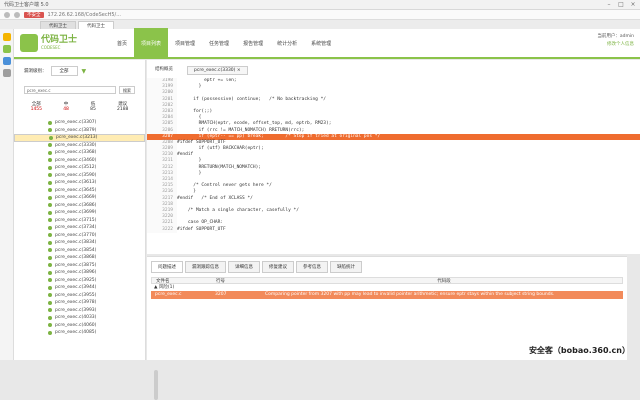  Describe the element at coordinates (66, 106) in the screenshot. I see `stat-medium: 中 48` at that location.